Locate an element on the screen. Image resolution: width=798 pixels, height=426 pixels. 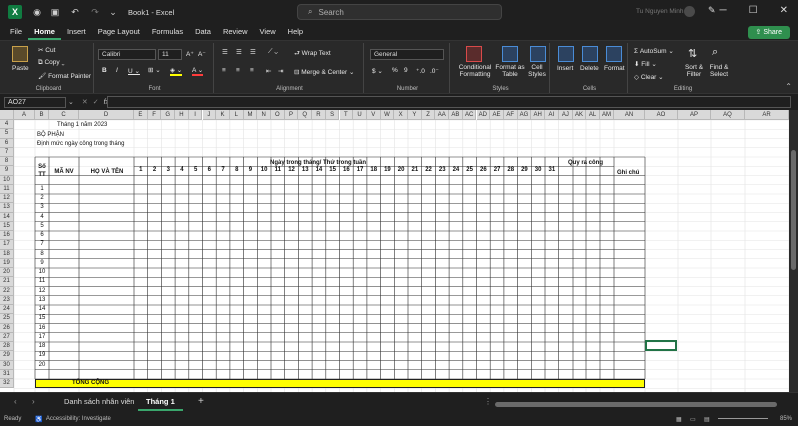
format-as-table-icon is located at coordinates (510, 54).